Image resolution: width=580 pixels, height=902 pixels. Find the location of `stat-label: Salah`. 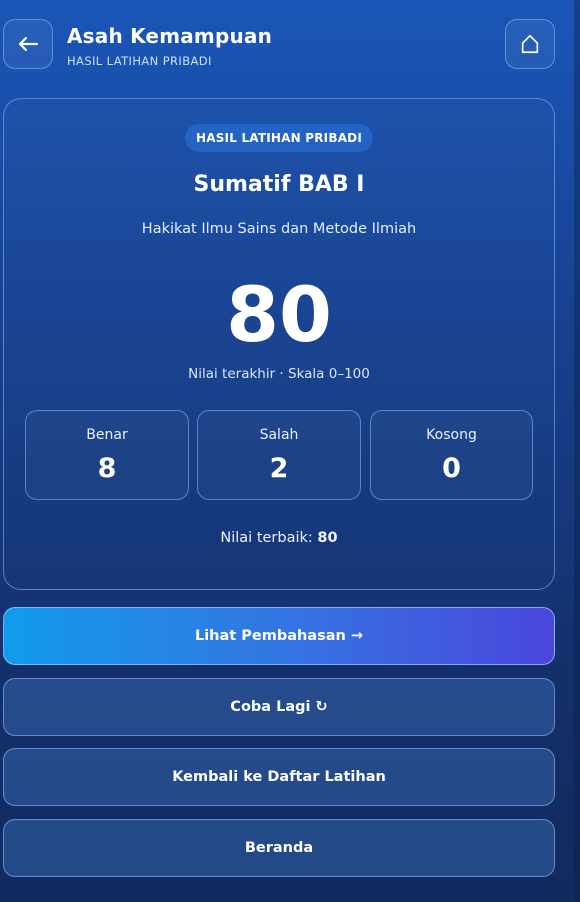

stat-label: Salah is located at coordinates (279, 435).